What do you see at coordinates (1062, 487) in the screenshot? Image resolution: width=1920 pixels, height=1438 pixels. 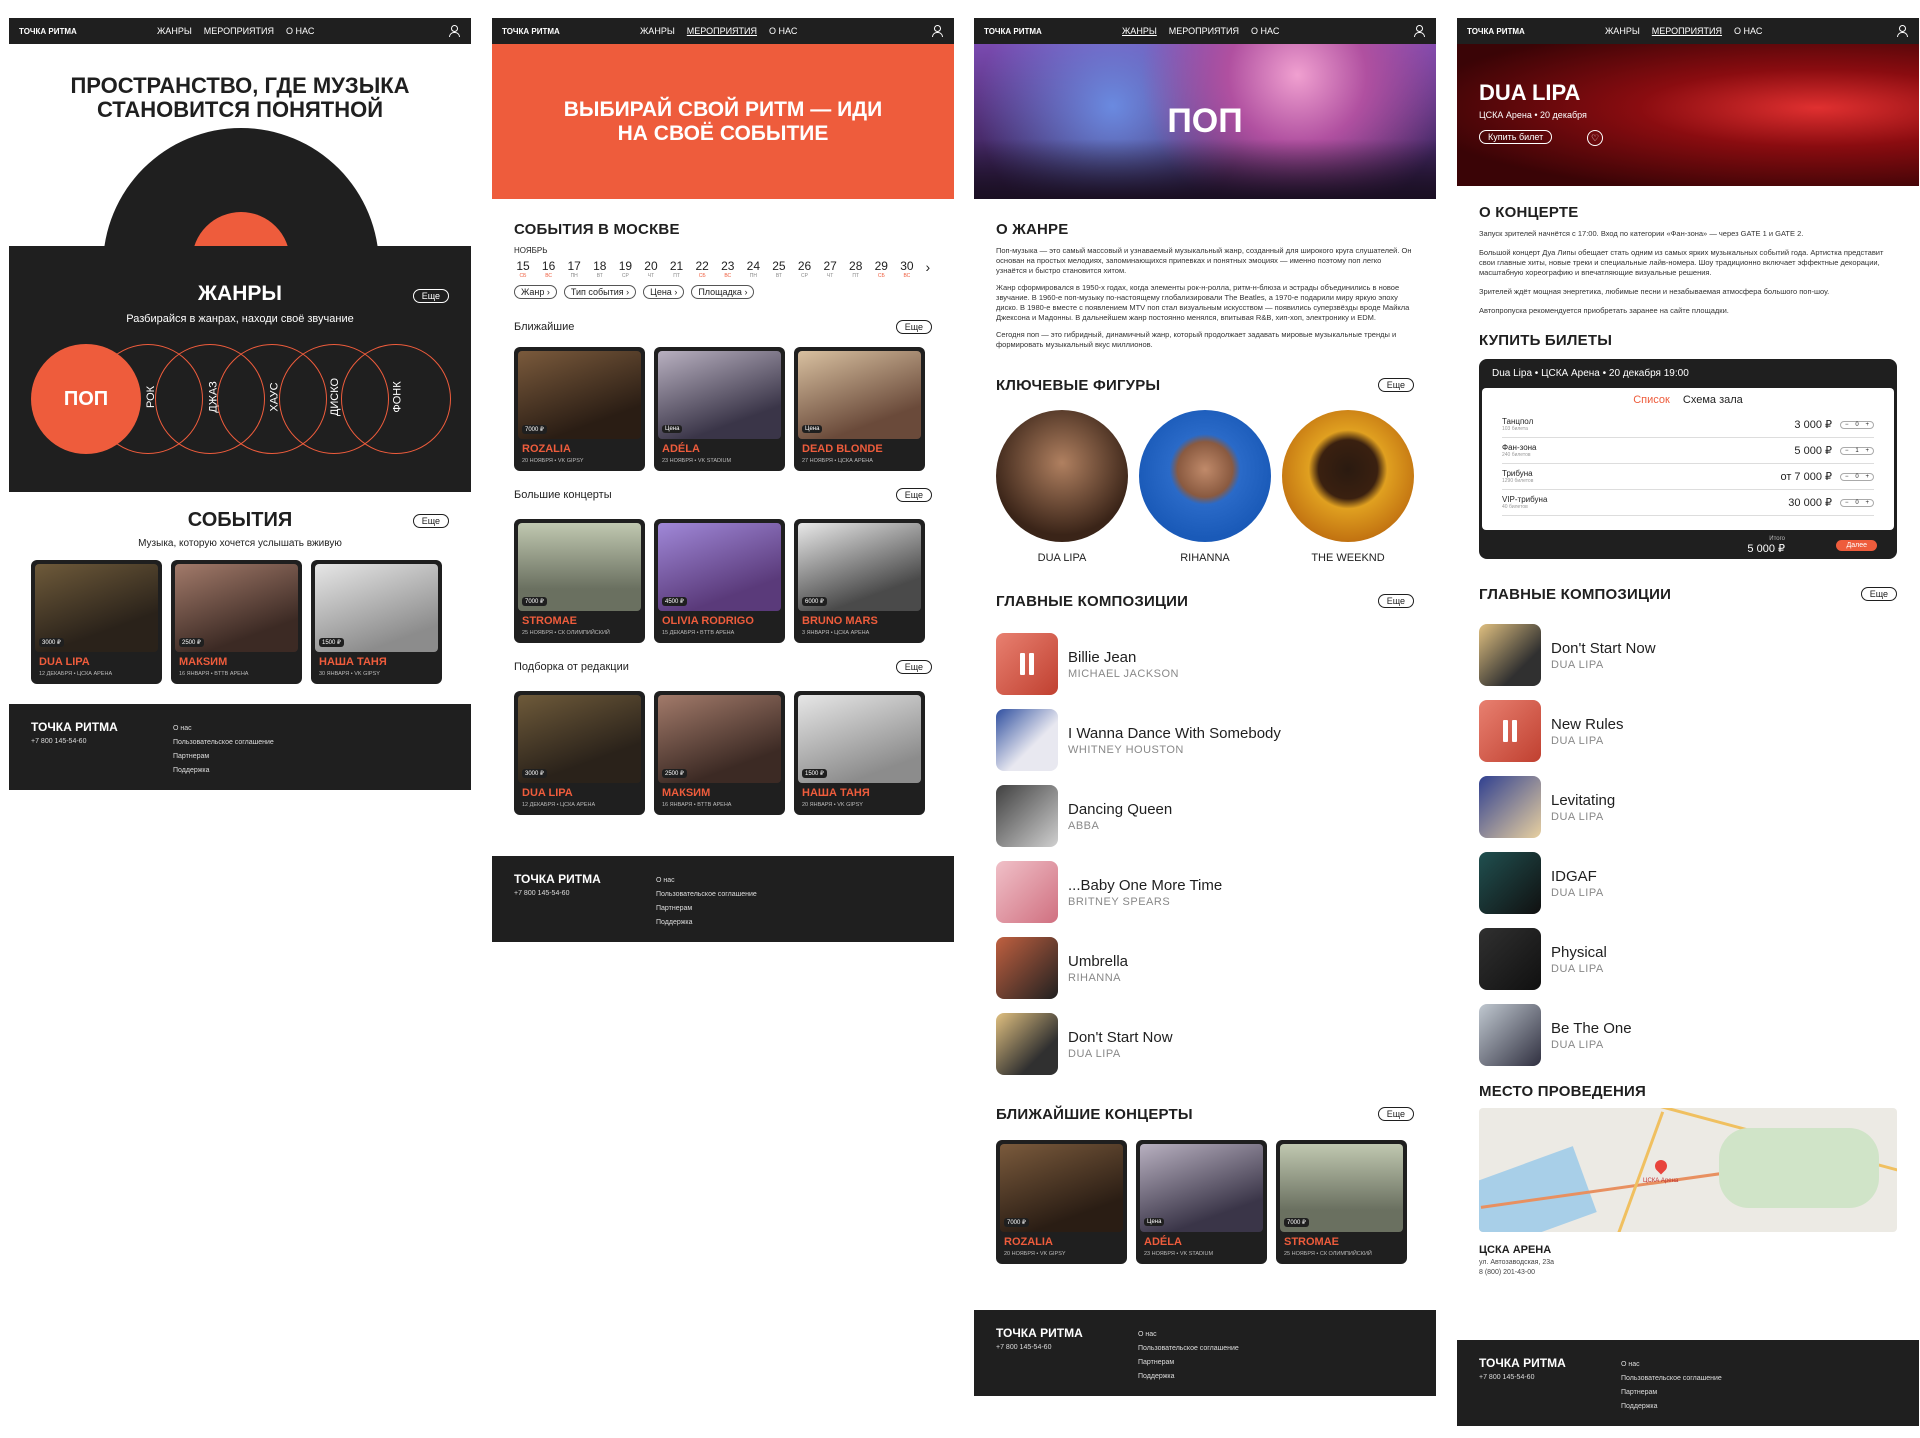 I see `figure-dua-lipa: DUA LIPA` at bounding box center [1062, 487].